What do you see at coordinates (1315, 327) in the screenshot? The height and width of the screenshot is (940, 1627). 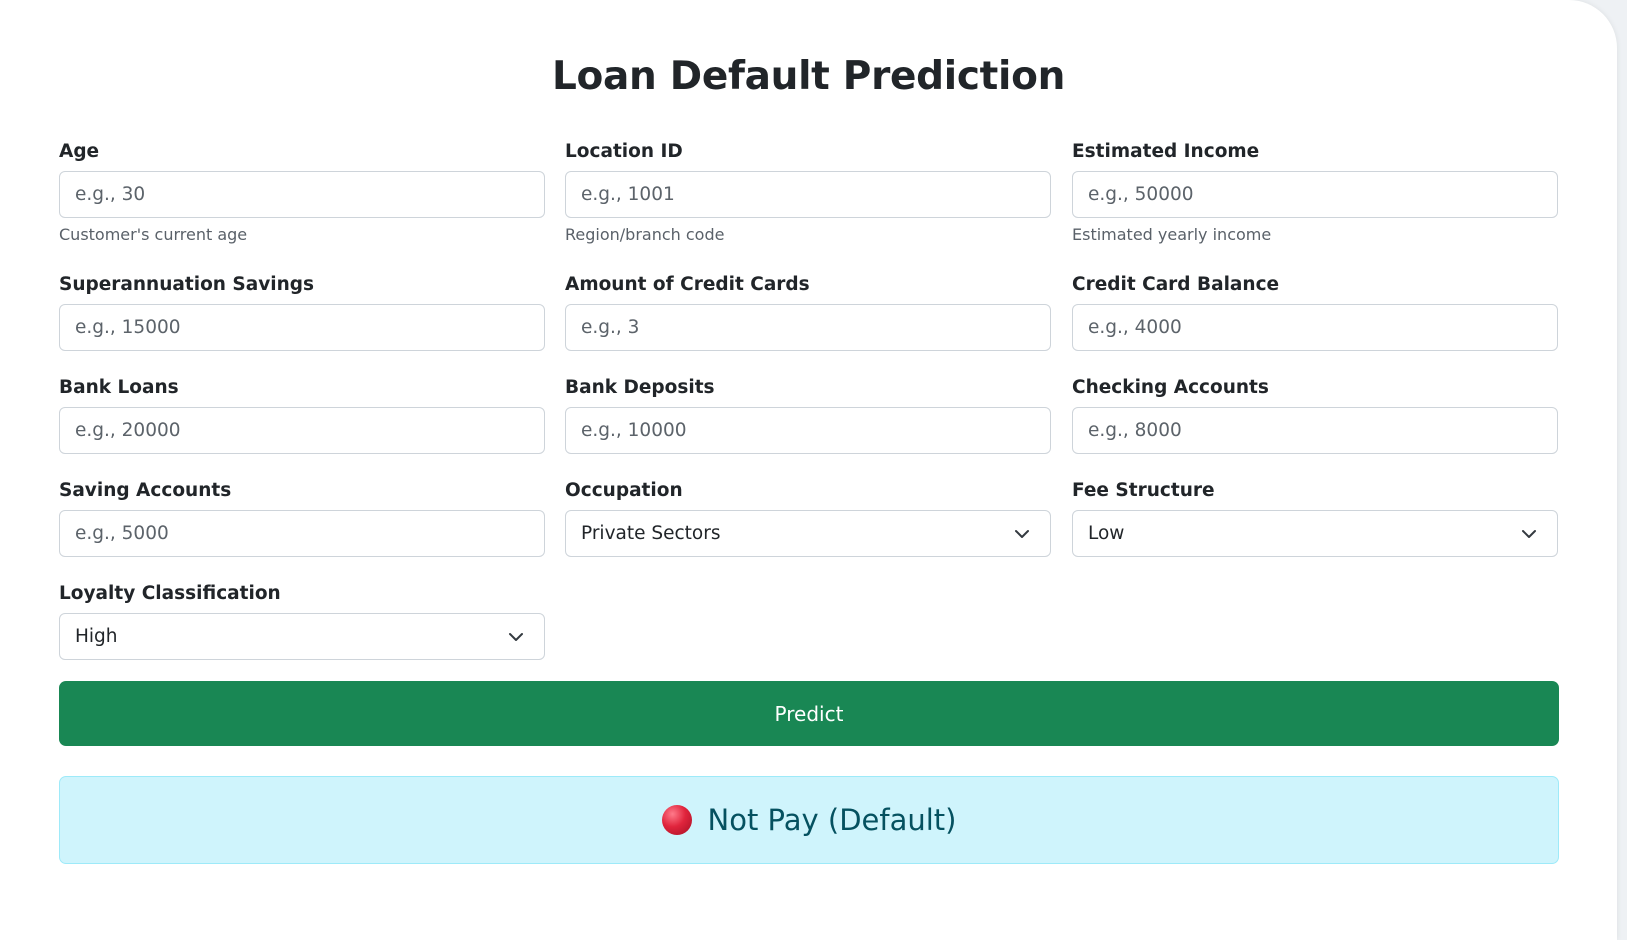 I see `credit-card-balance-input` at bounding box center [1315, 327].